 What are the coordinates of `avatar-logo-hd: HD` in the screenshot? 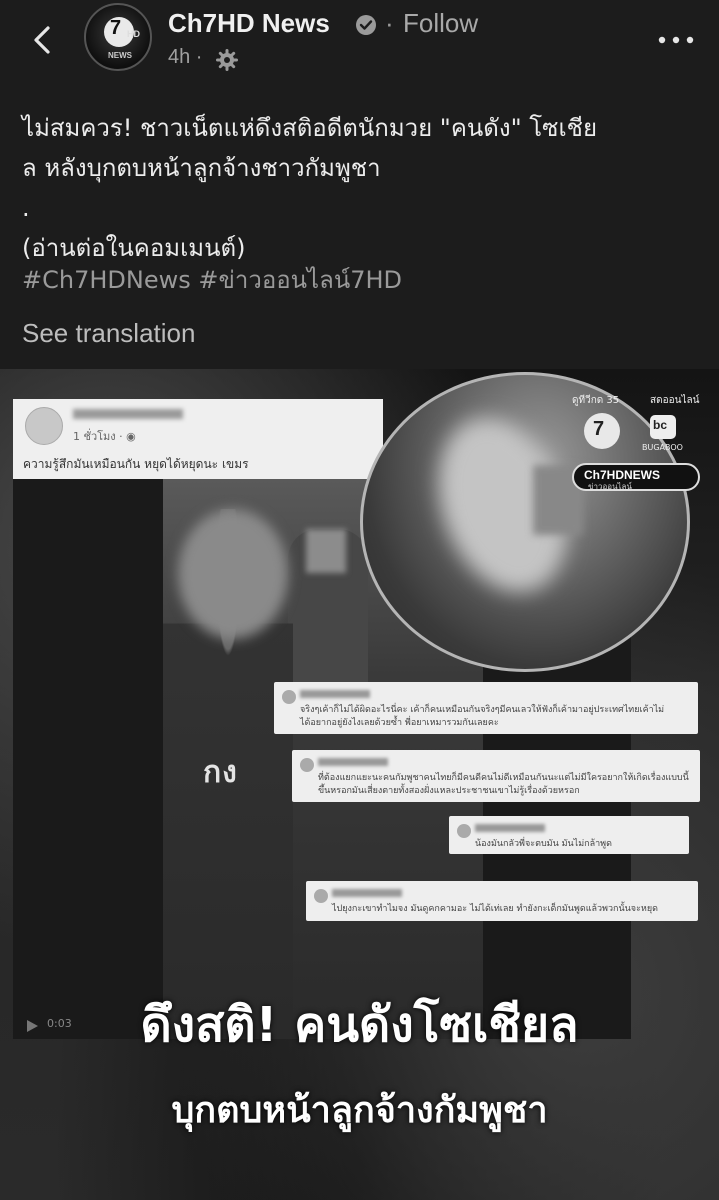 It's located at (133, 34).